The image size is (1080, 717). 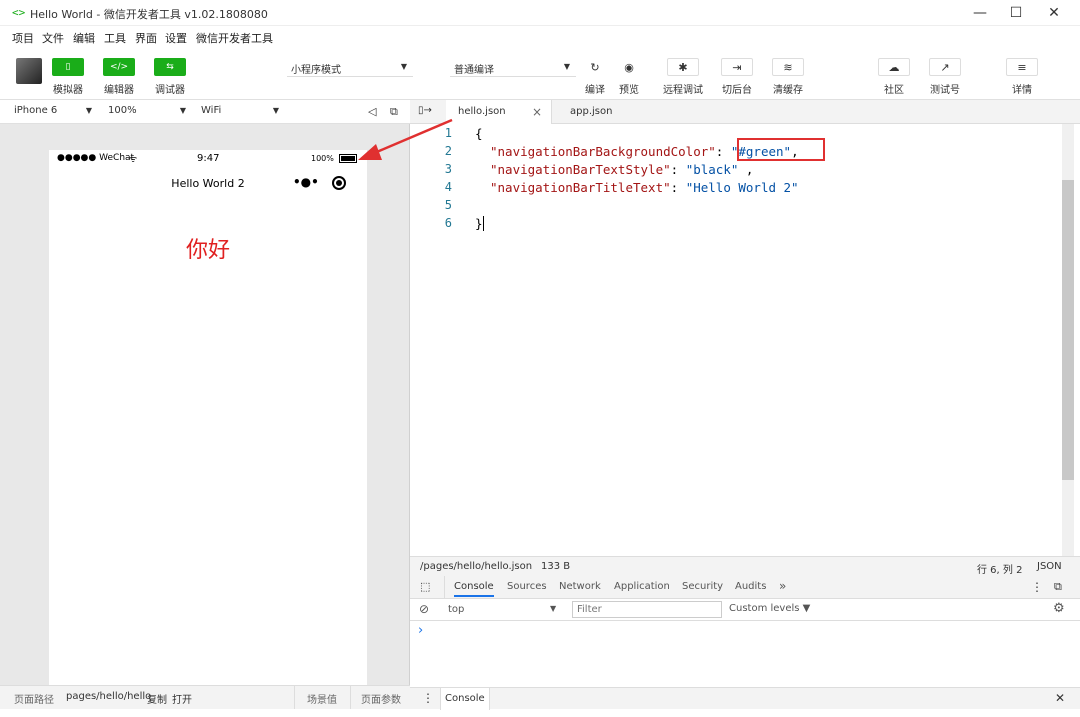 I want to click on editor-label: 编辑器, so click(x=119, y=90).